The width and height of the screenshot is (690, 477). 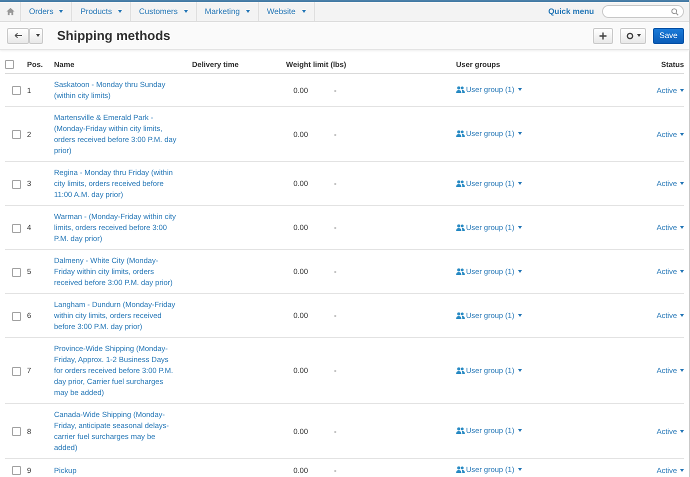 I want to click on nav-menu-item: Customers, so click(x=164, y=11).